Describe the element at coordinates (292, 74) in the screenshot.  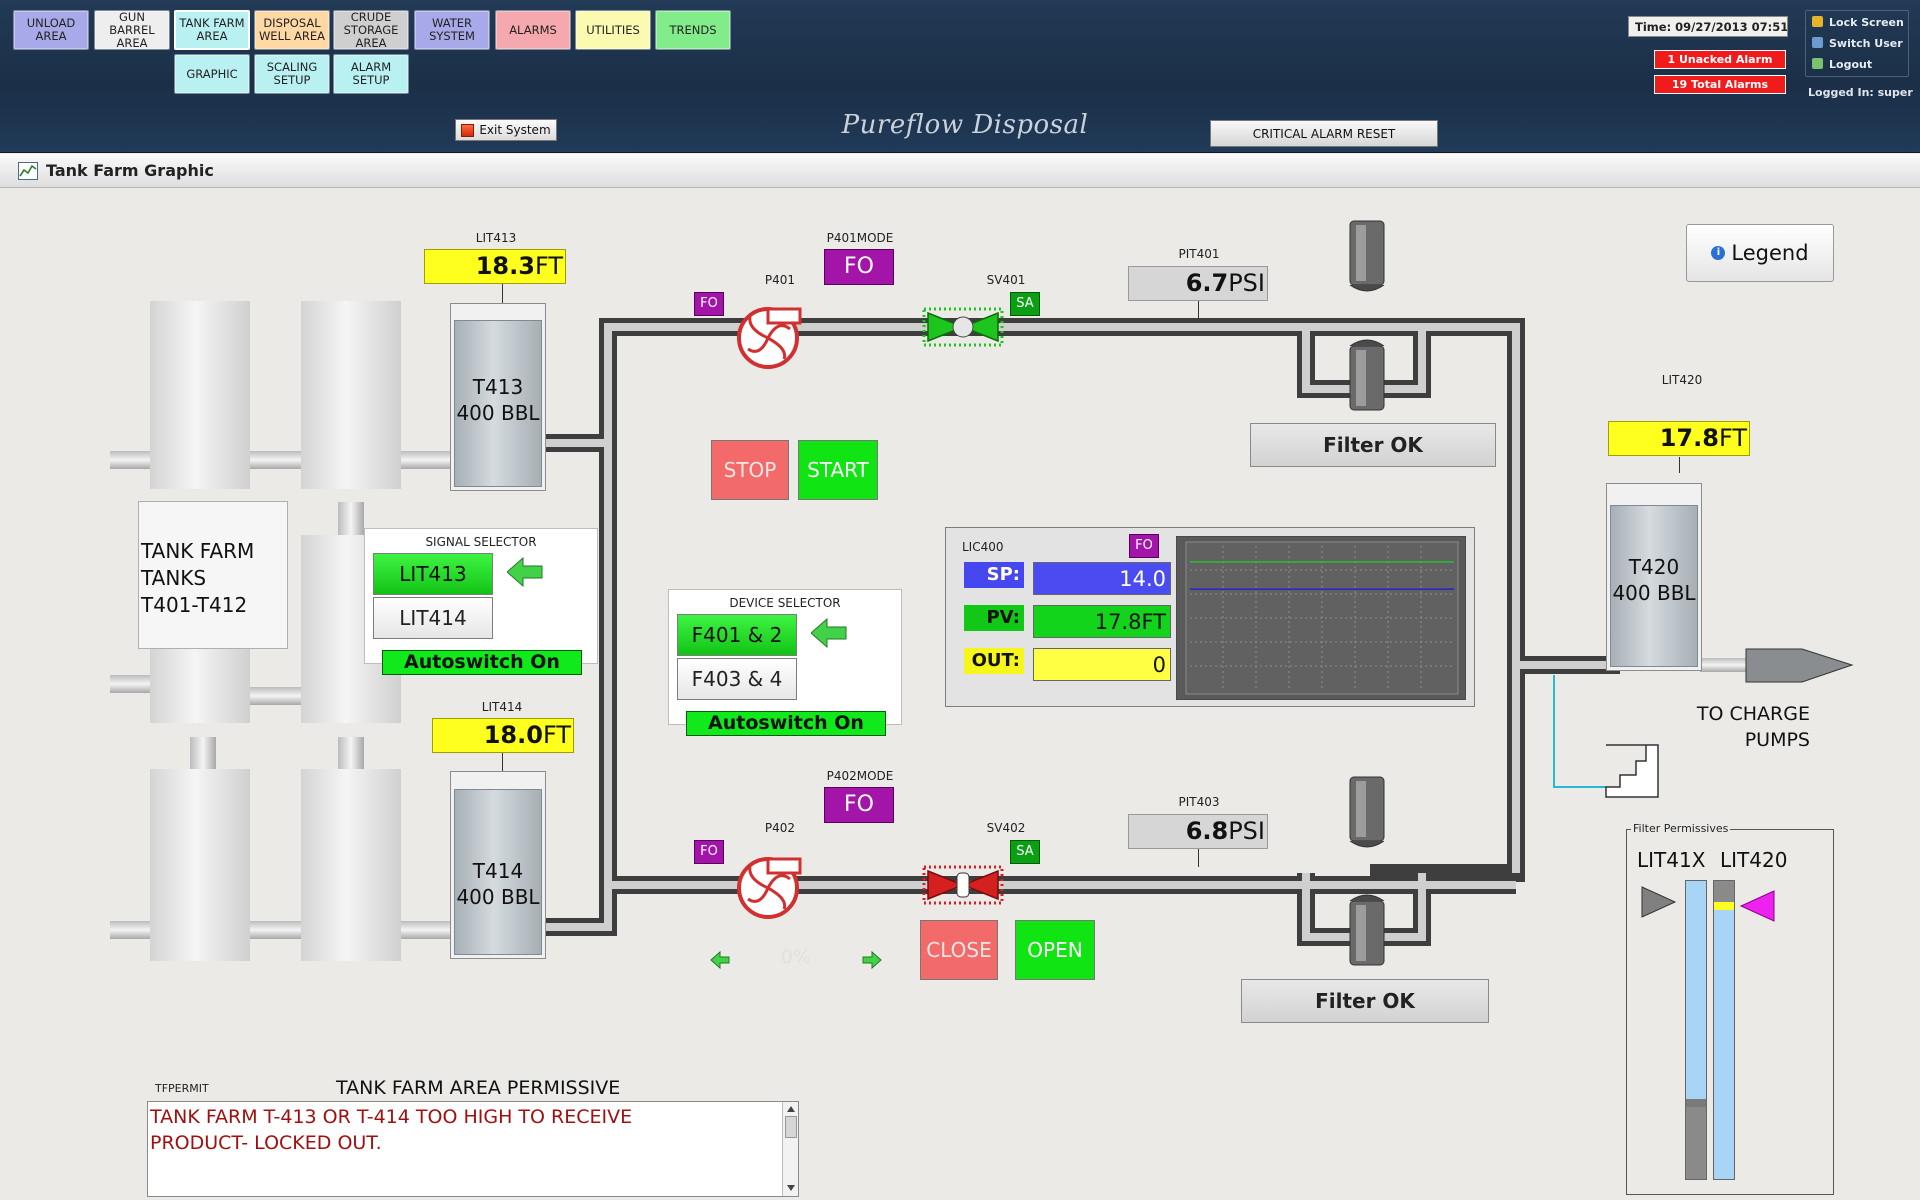
I see `nav-button-scaling-setup: SCALING SETUP` at that location.